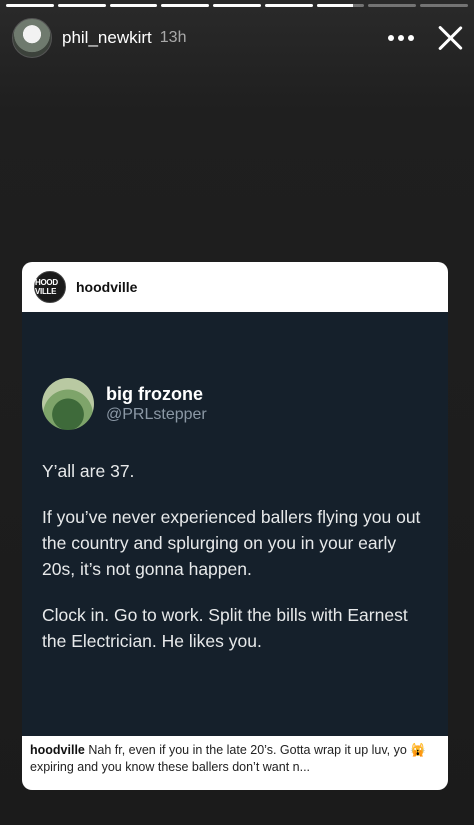  I want to click on user-avatar, so click(32, 38).